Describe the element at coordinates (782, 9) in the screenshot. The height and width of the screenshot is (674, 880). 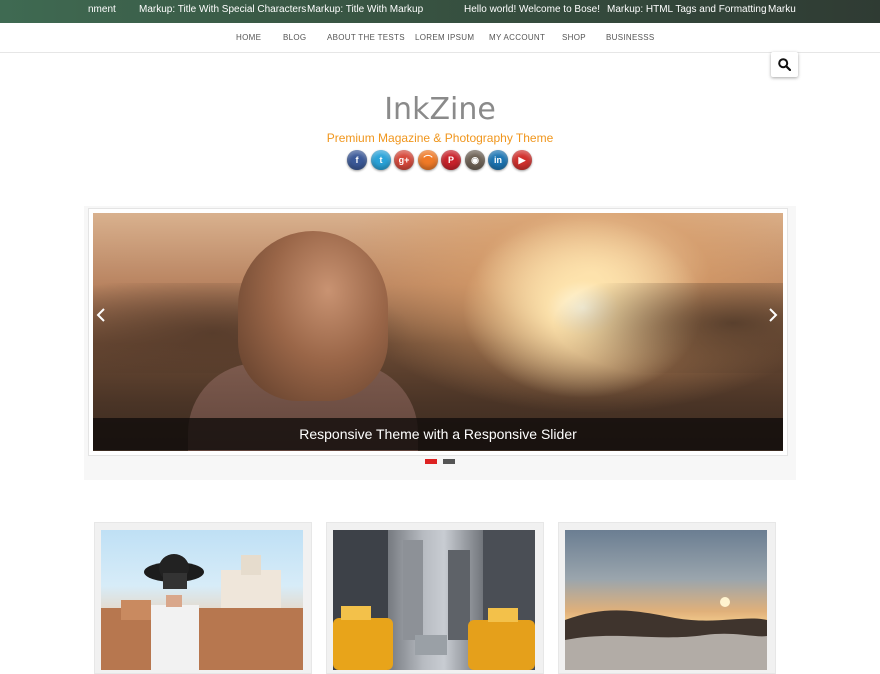
I see `ticker-item: Marku` at that location.